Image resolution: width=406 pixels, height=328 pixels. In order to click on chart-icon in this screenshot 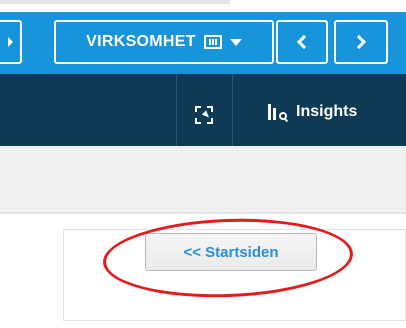, I will do `click(212, 42)`.